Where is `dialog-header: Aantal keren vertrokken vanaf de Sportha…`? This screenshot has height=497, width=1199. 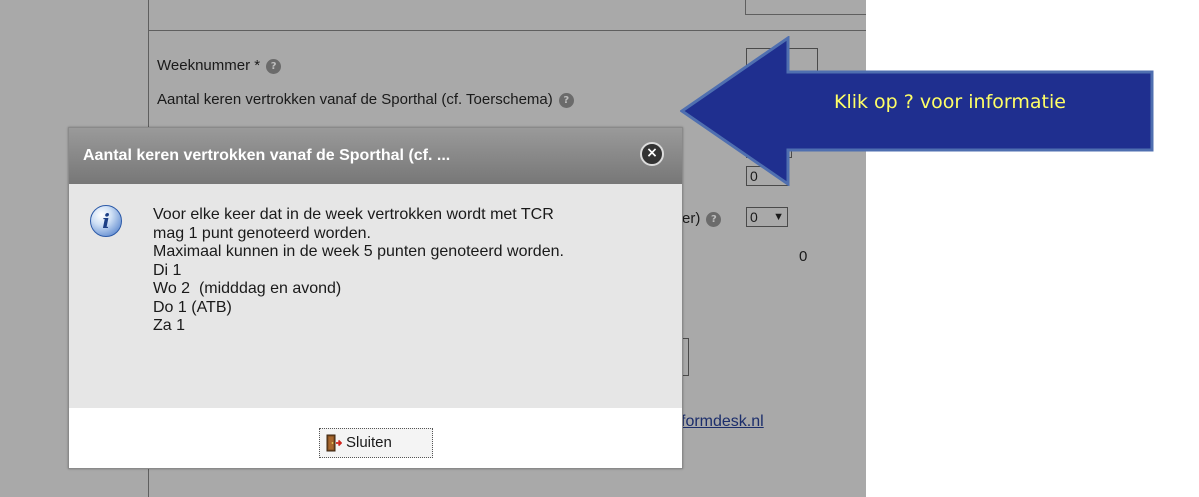 dialog-header: Aantal keren vertrokken vanaf de Sportha… is located at coordinates (375, 156).